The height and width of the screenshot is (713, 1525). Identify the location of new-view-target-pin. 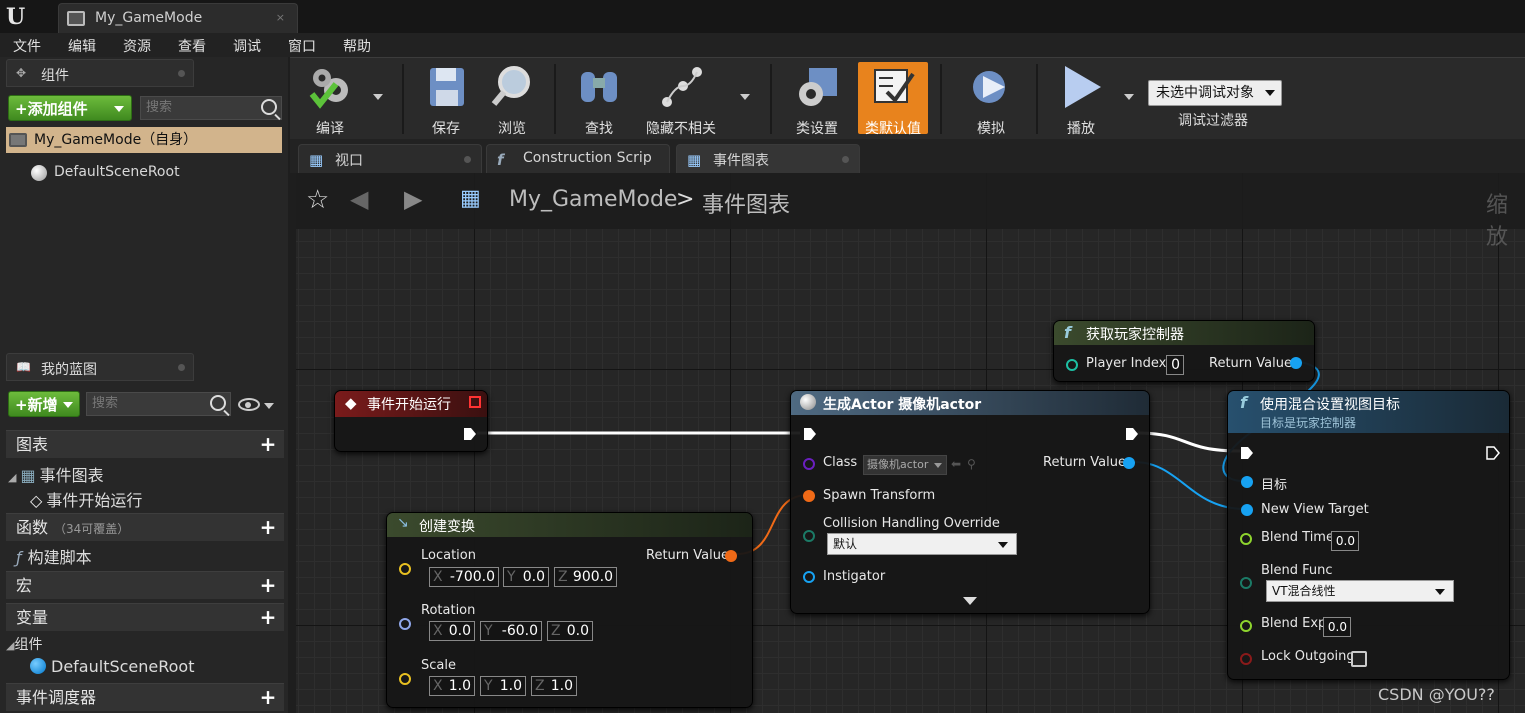
(1247, 510).